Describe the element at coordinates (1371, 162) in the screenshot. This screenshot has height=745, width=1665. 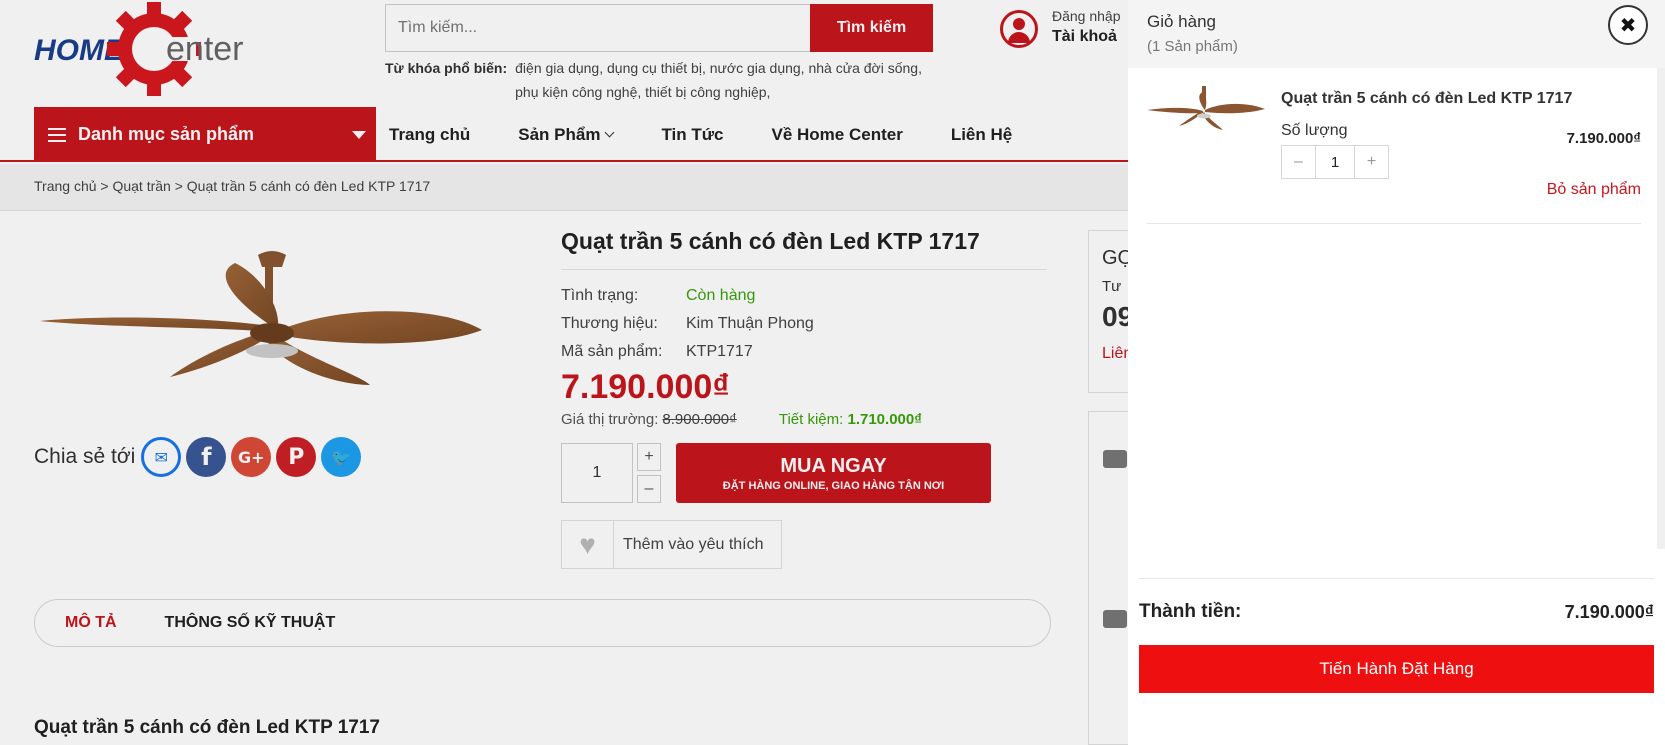
I see `cart-quantity-plus: +` at that location.